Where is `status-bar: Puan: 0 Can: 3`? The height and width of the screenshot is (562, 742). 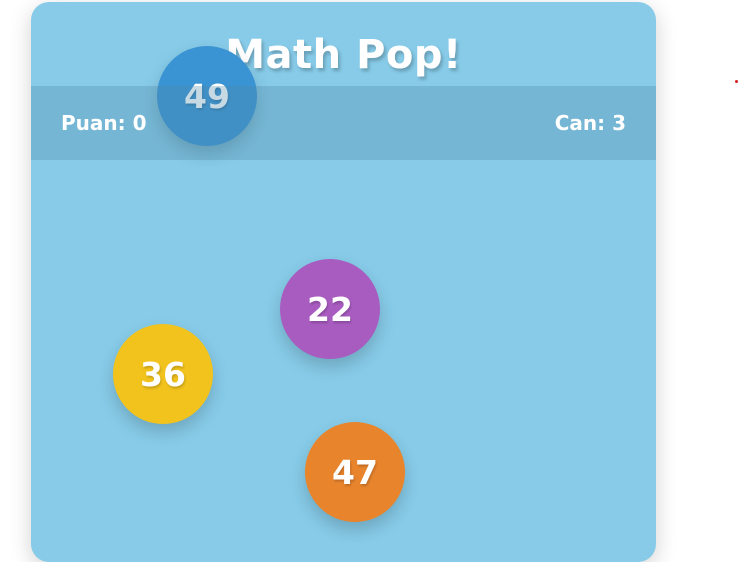 status-bar: Puan: 0 Can: 3 is located at coordinates (343, 123).